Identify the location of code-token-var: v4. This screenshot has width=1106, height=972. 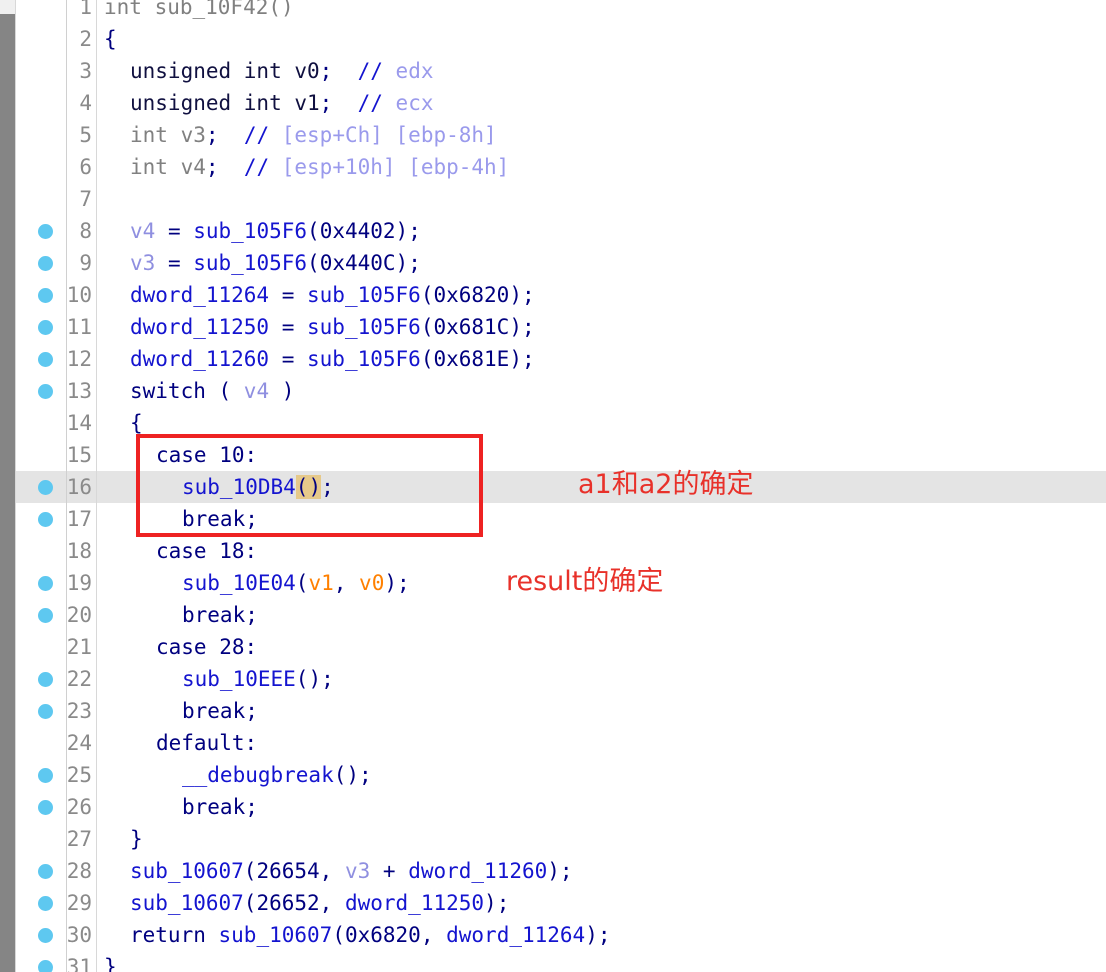
(143, 231).